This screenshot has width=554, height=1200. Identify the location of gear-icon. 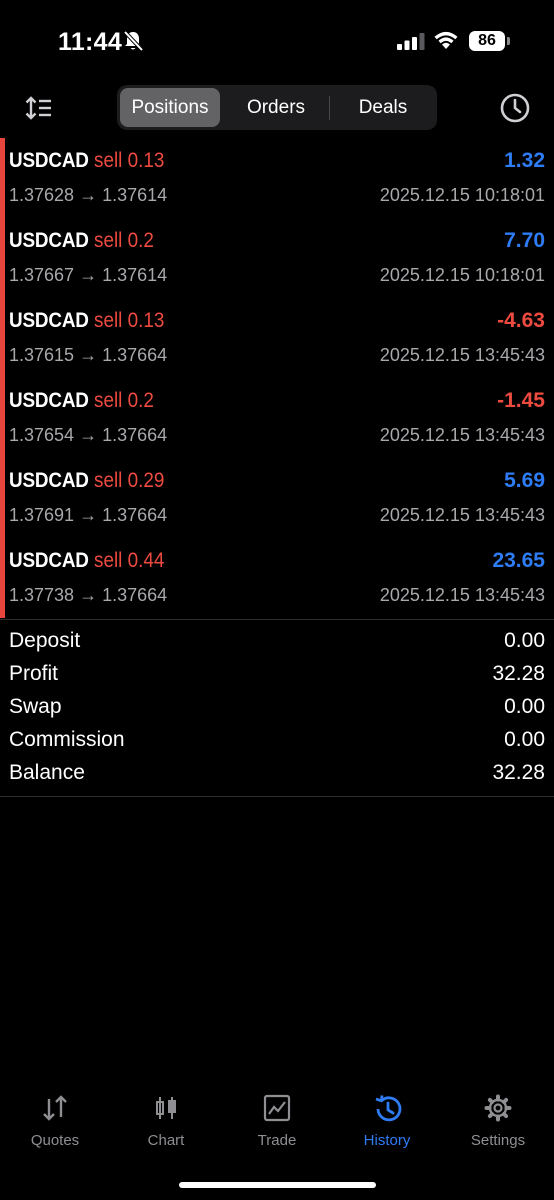
(498, 1108).